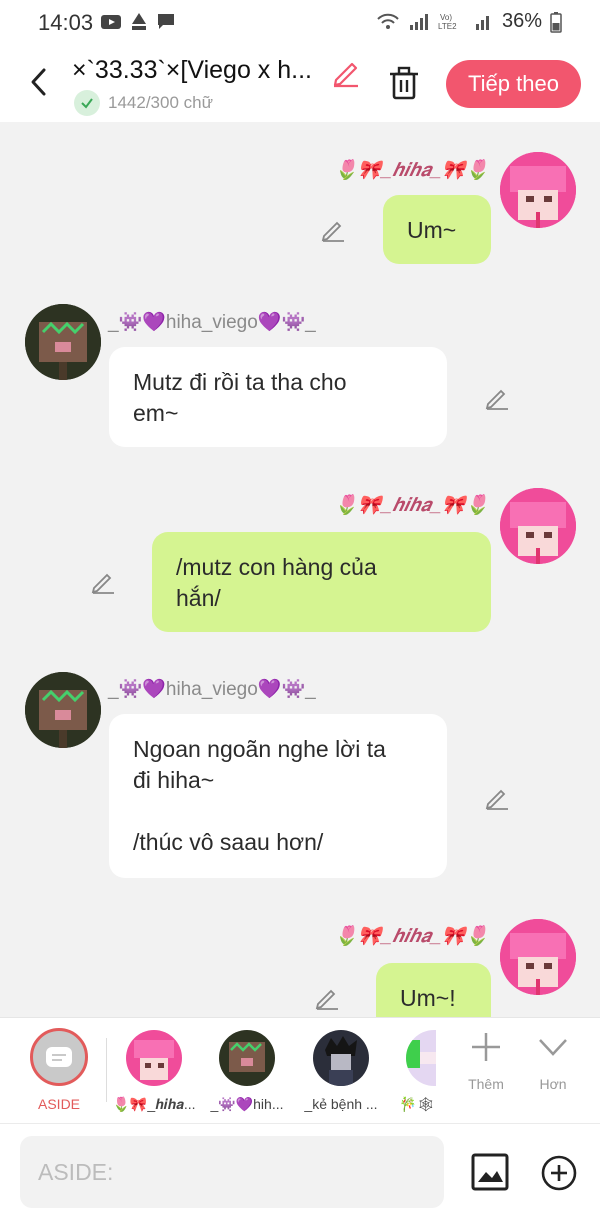 This screenshot has width=600, height=1209. What do you see at coordinates (521, 21) in the screenshot?
I see `battery-percent: 36%` at bounding box center [521, 21].